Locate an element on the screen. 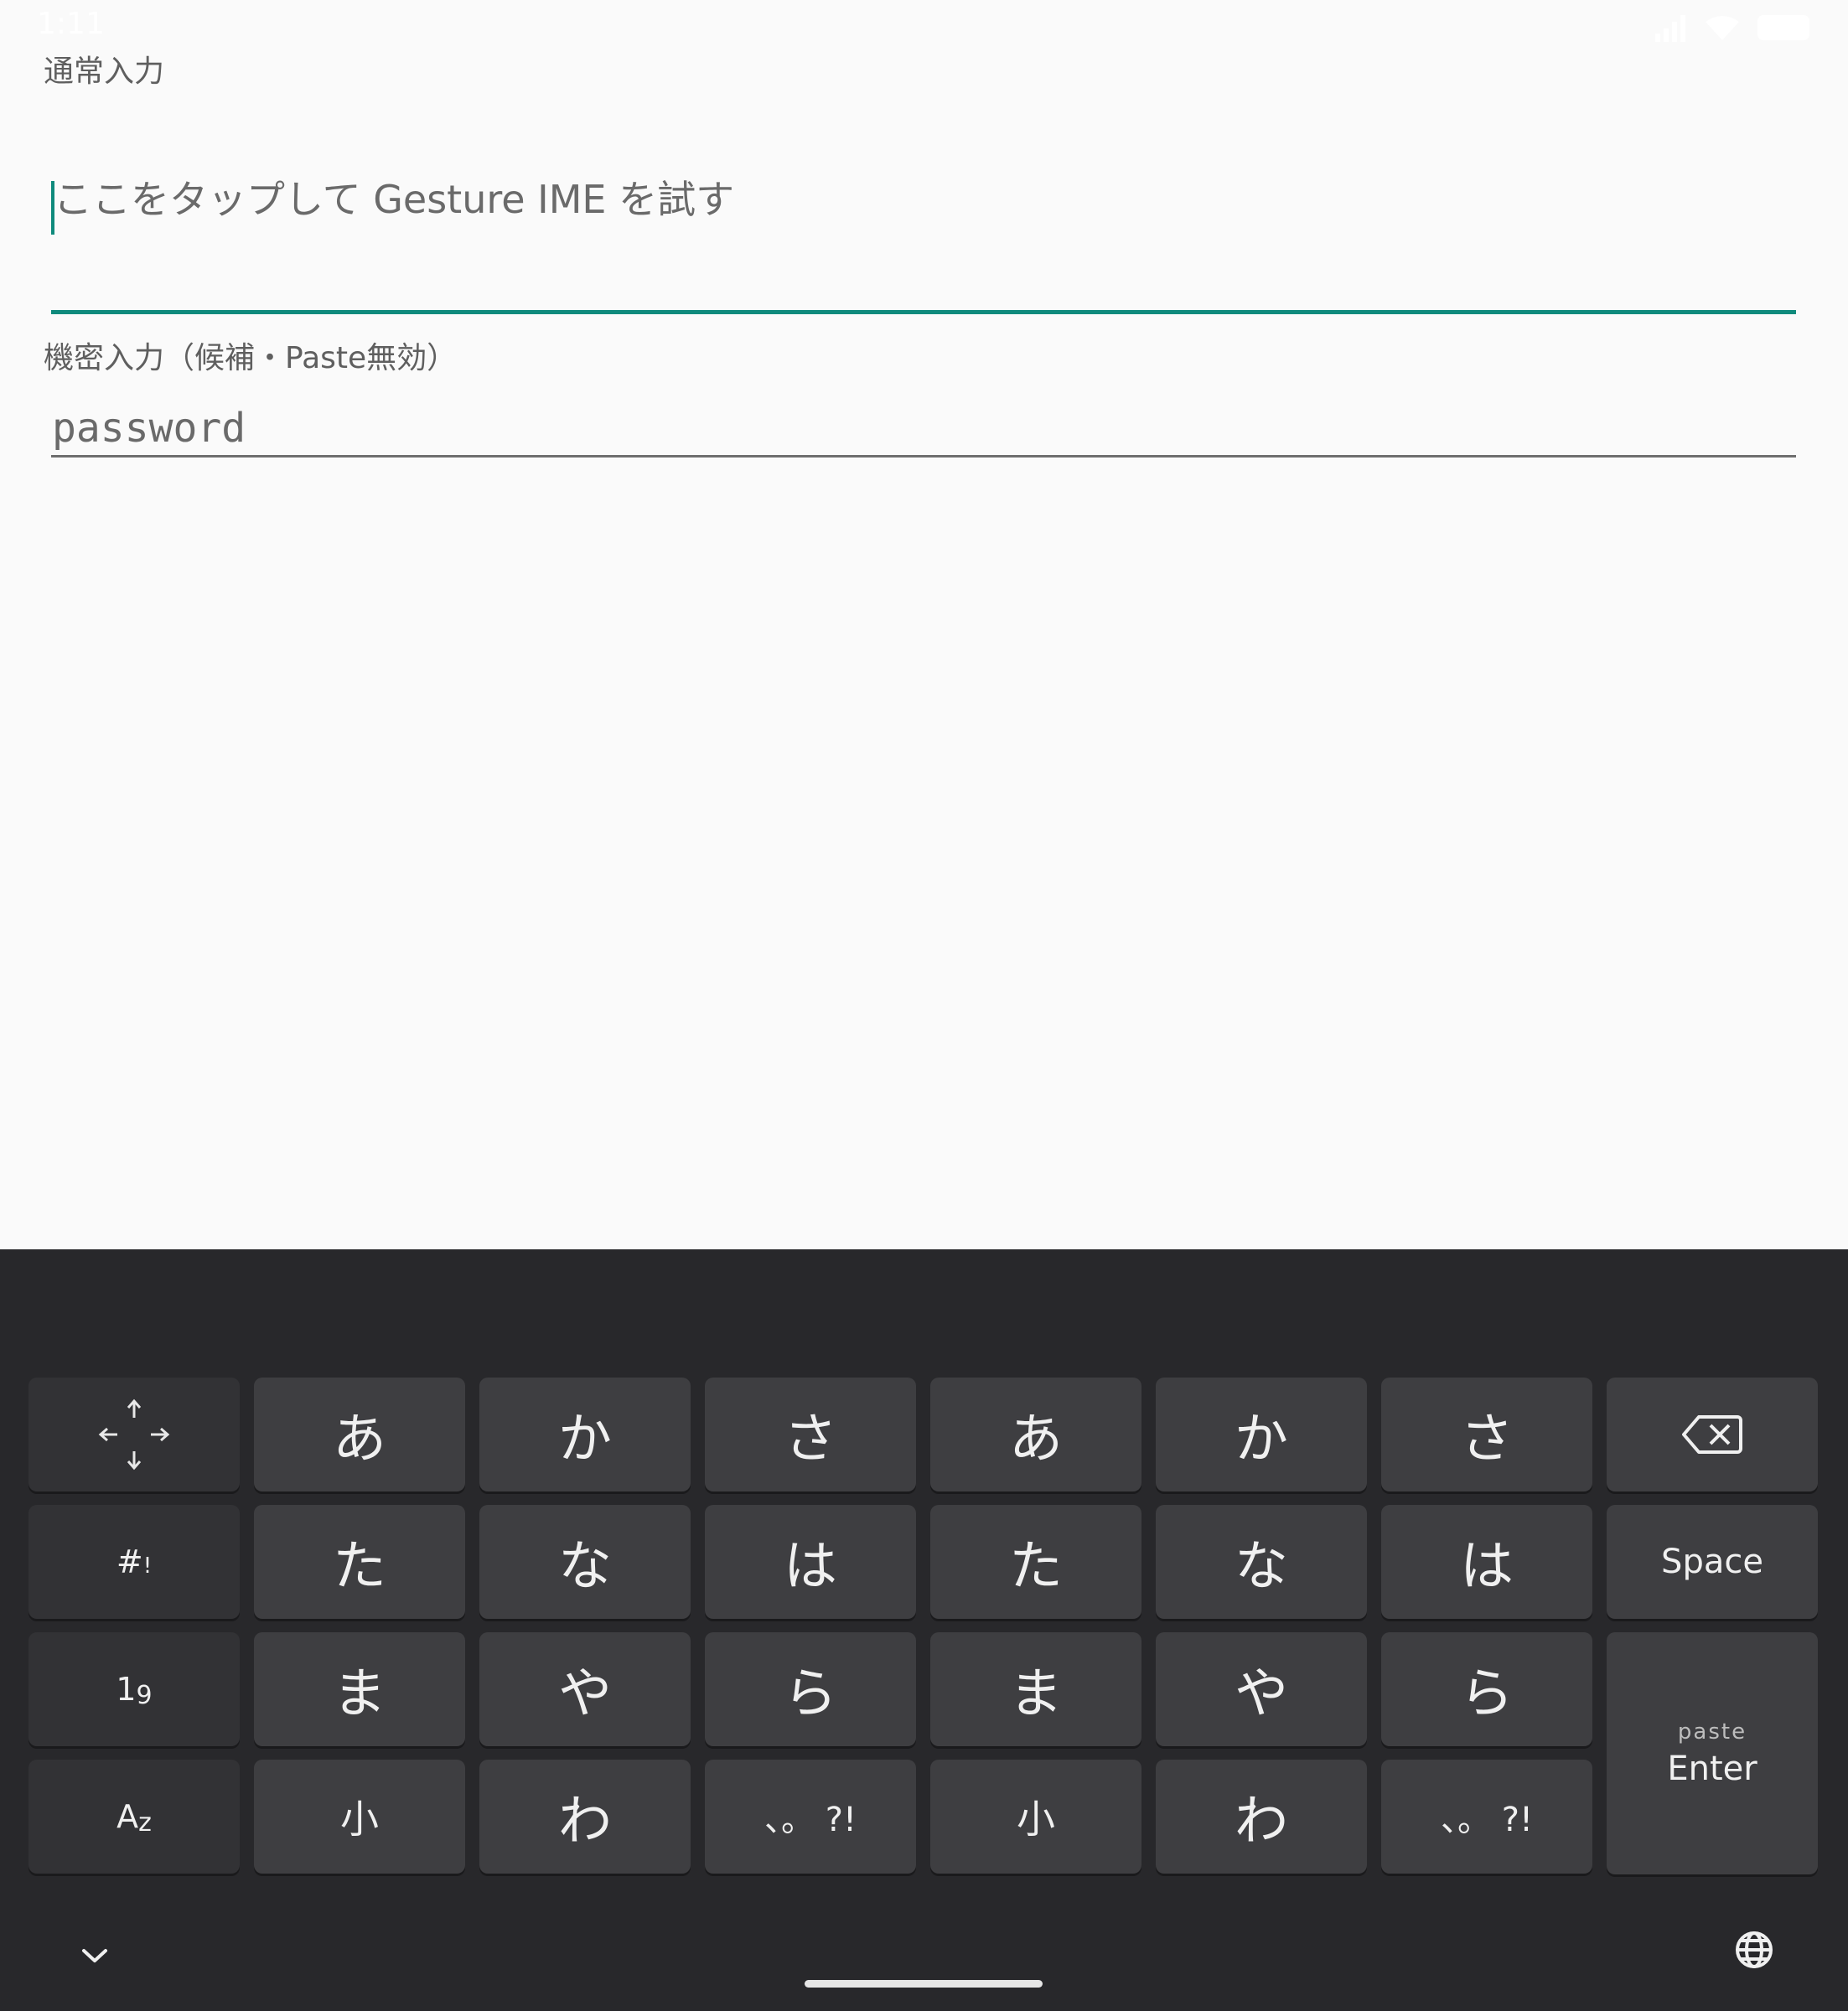 Image resolution: width=1848 pixels, height=2011 pixels. key-a-right: あ is located at coordinates (1035, 1434).